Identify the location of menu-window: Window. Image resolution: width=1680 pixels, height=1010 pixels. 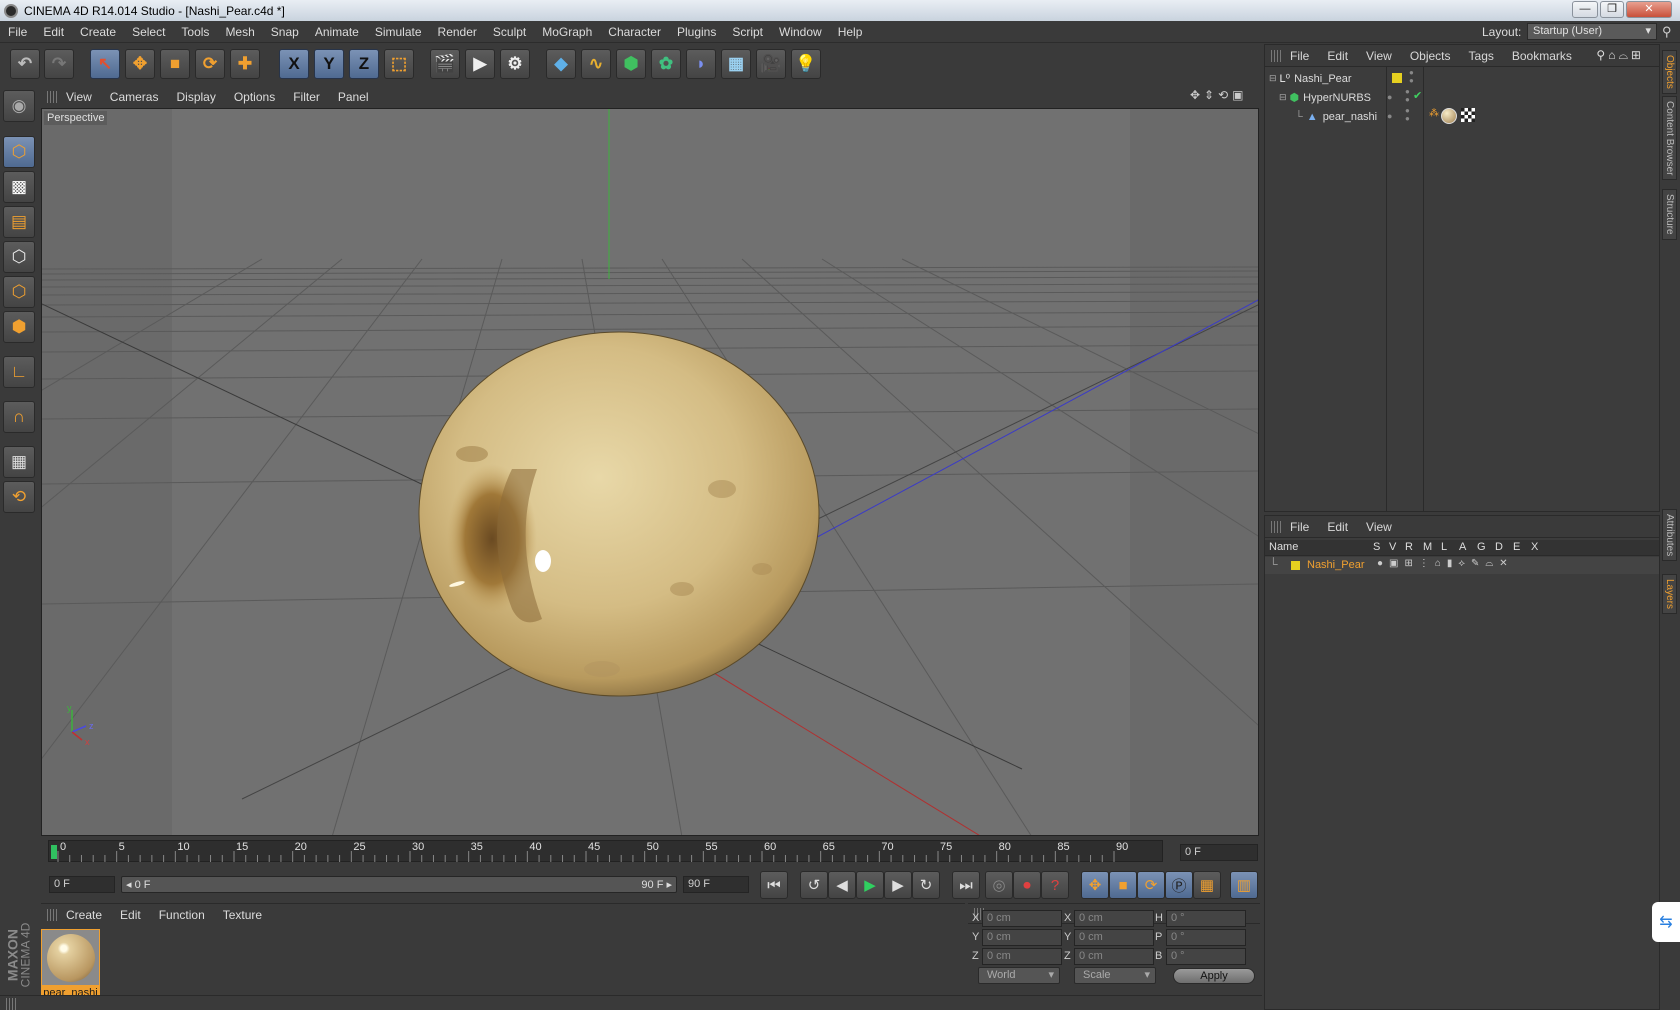
(800, 32).